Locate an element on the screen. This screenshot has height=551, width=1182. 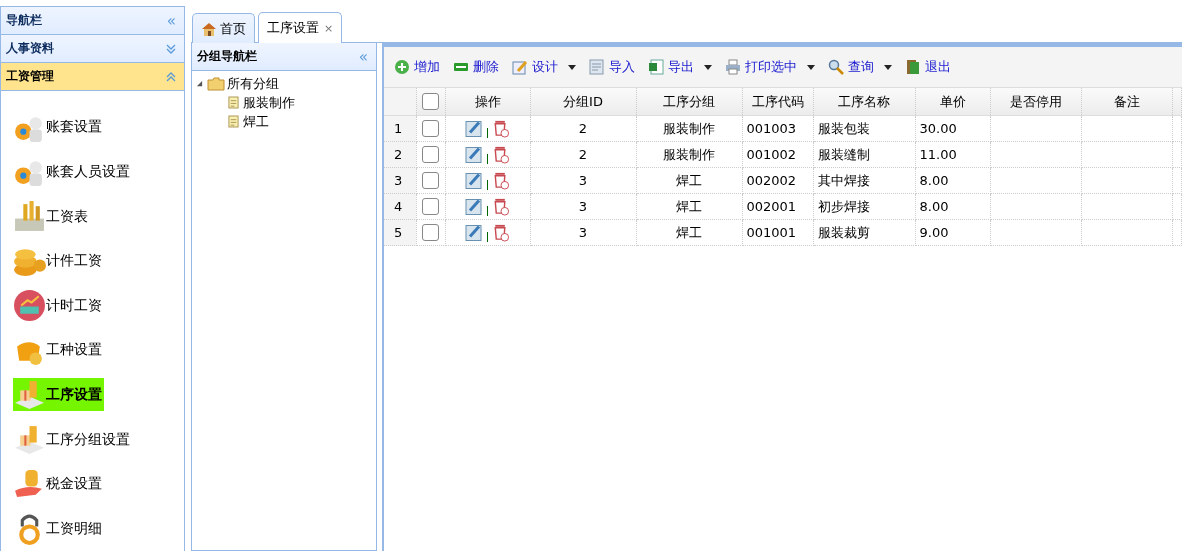
accordion-header: 工资管理 is located at coordinates (92, 77).